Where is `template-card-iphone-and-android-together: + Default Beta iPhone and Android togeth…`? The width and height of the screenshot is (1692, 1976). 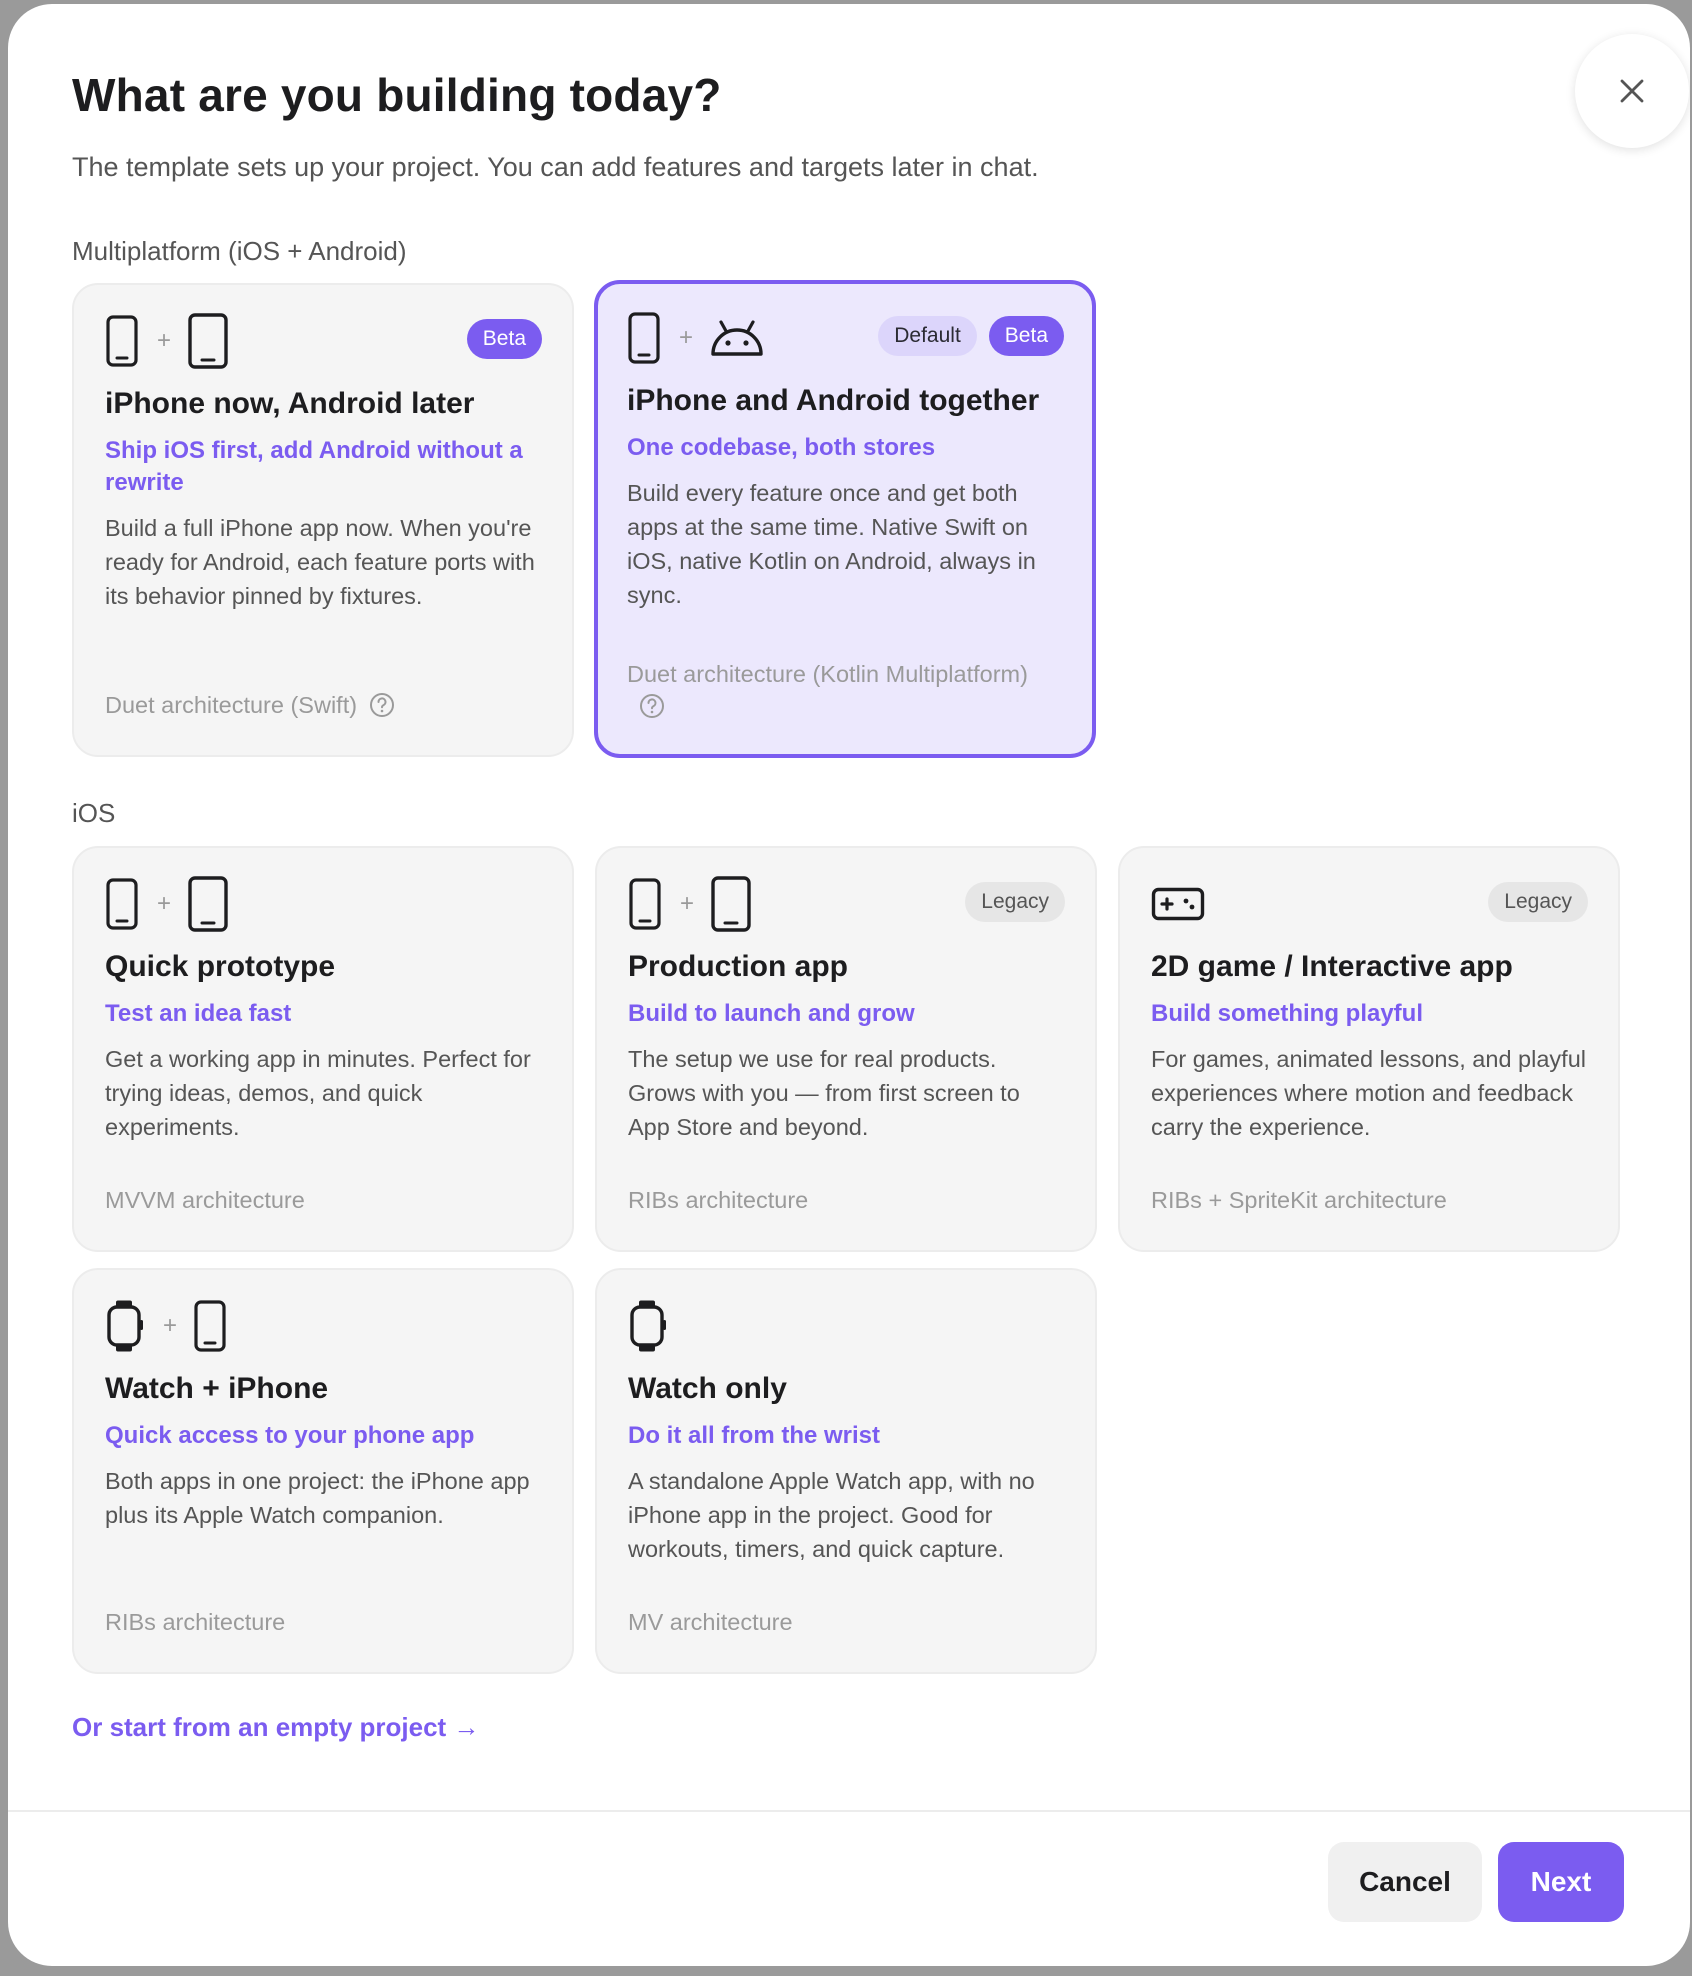
template-card-iphone-and-android-together: + Default Beta iPhone and Android togeth… is located at coordinates (845, 519).